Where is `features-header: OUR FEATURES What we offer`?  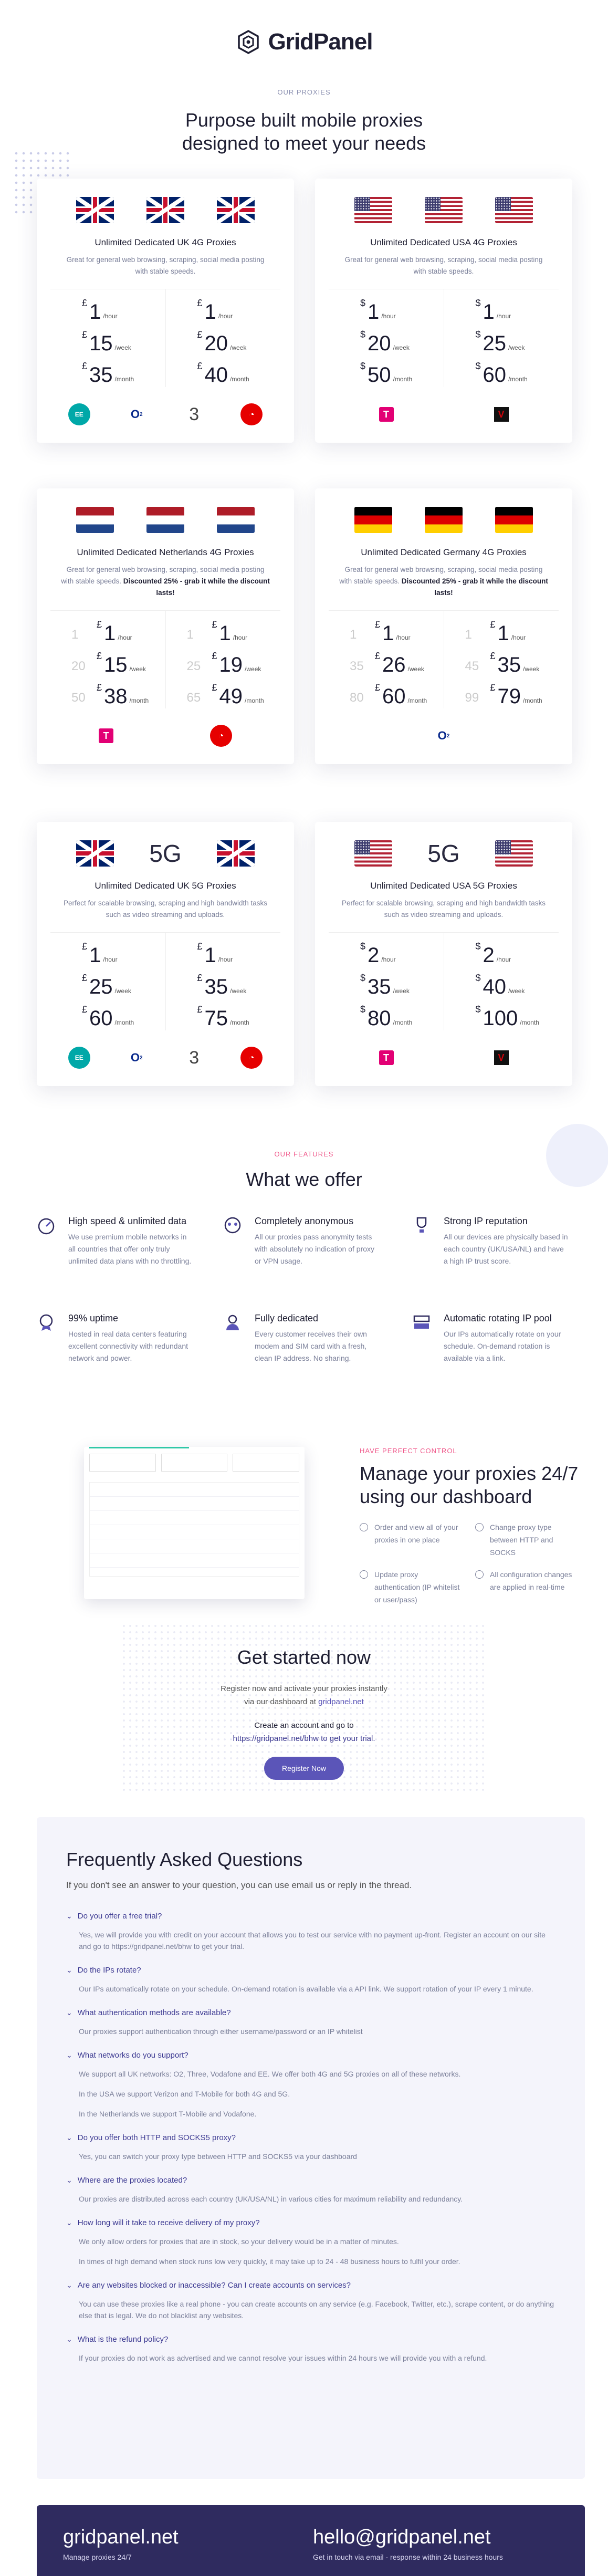
features-header: OUR FEATURES What we offer is located at coordinates (304, 1170).